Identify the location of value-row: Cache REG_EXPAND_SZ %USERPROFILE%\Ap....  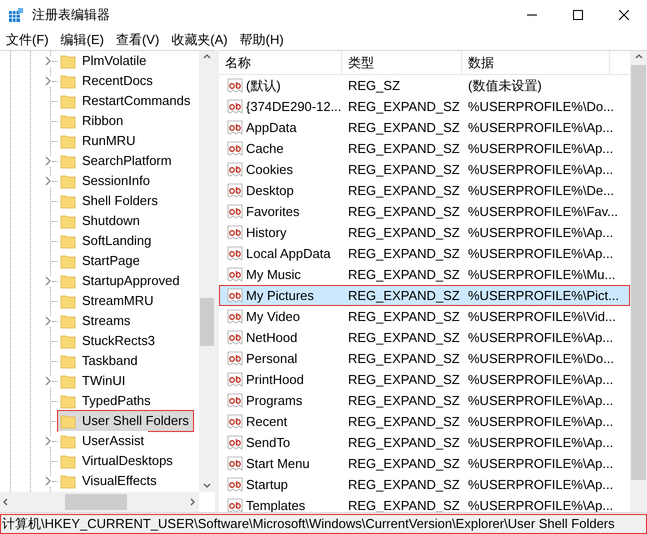
(424, 148).